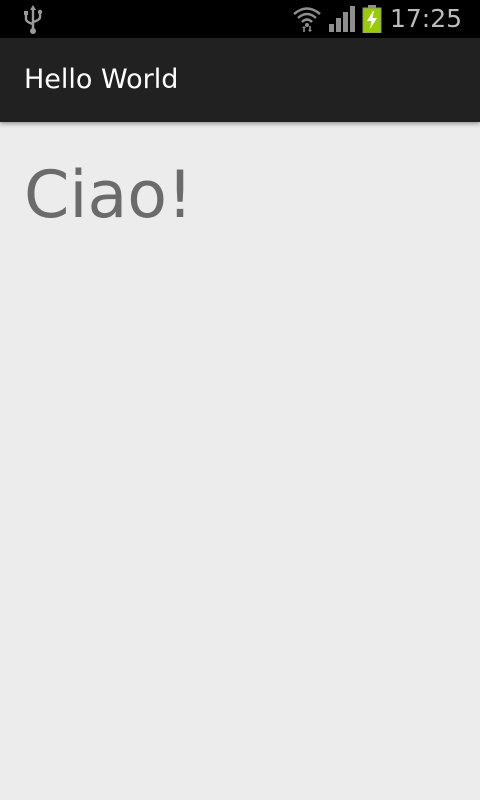  Describe the element at coordinates (33, 20) in the screenshot. I see `usb-icon` at that location.